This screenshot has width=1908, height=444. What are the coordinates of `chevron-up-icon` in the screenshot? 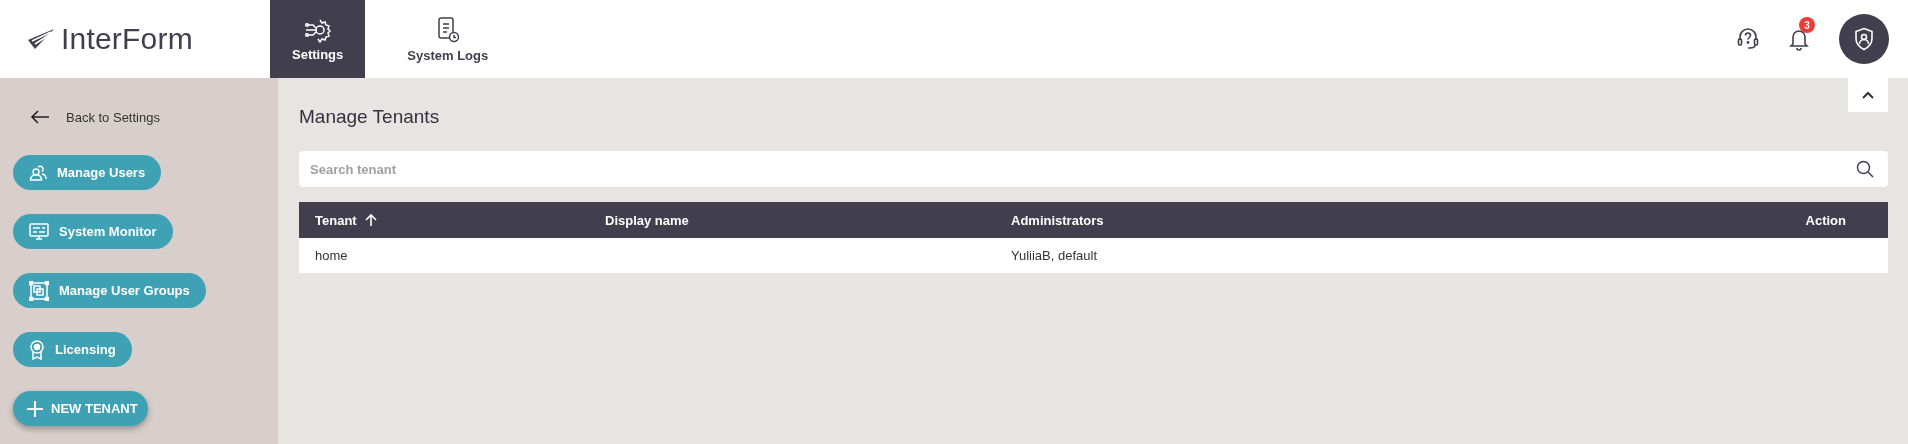 It's located at (1868, 95).